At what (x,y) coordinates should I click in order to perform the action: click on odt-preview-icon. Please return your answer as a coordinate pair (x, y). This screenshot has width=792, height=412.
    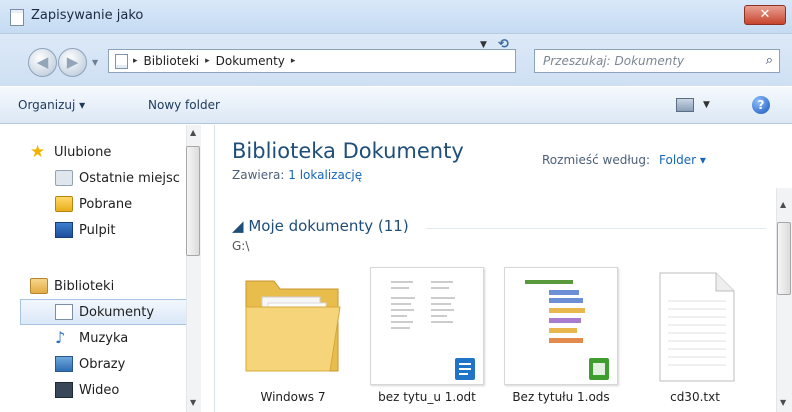
    Looking at the image, I should click on (433, 330).